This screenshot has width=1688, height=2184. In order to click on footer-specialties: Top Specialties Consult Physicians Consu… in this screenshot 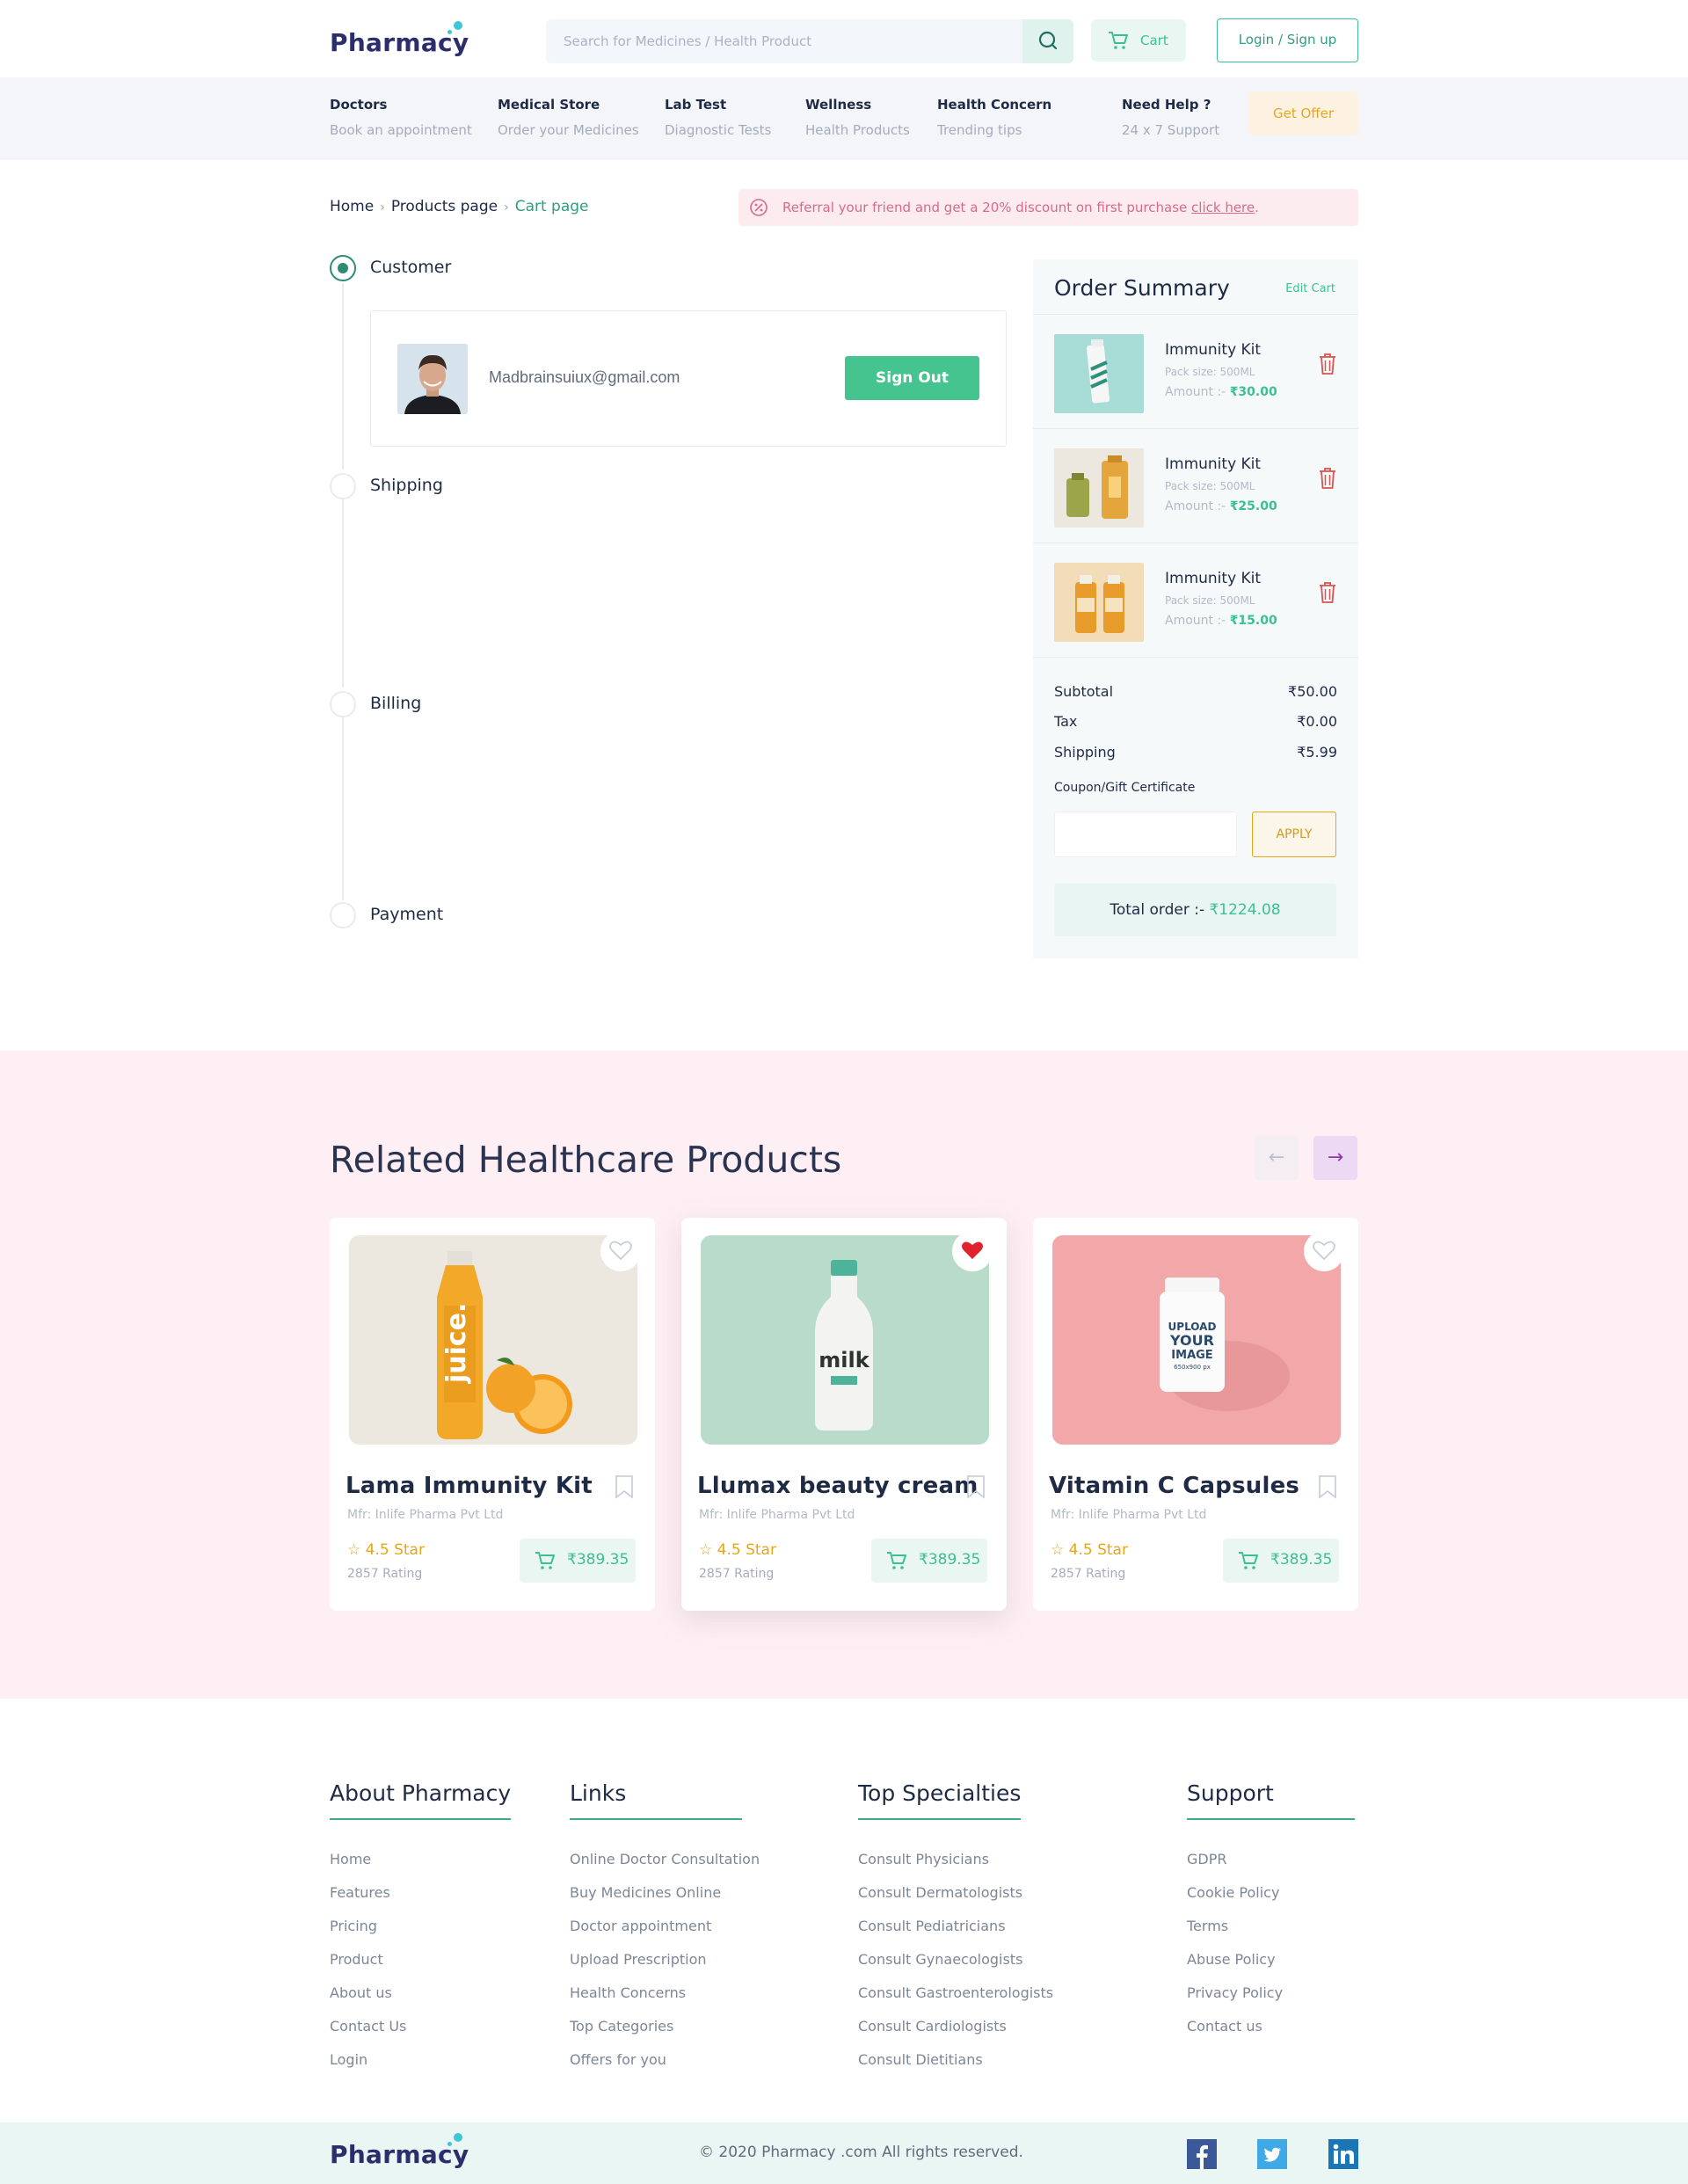, I will do `click(955, 1928)`.